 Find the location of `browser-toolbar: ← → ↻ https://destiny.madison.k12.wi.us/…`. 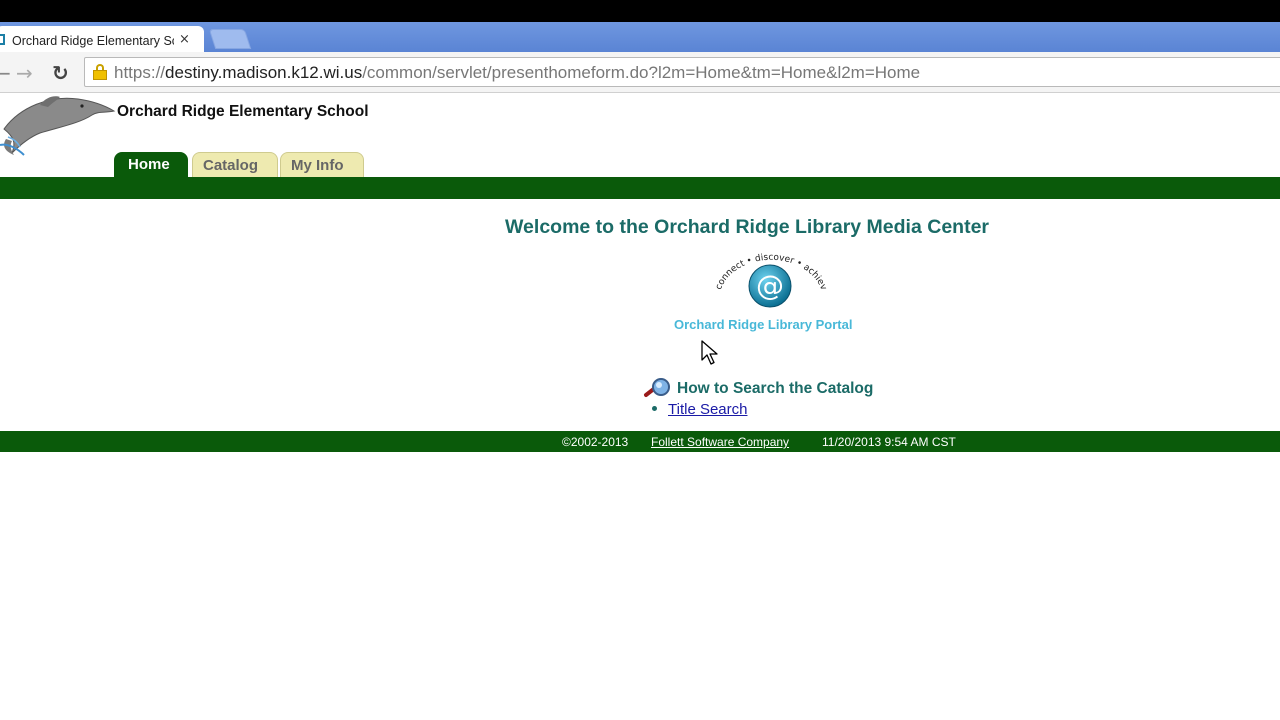

browser-toolbar: ← → ↻ https://destiny.madison.k12.wi.us/… is located at coordinates (640, 72).